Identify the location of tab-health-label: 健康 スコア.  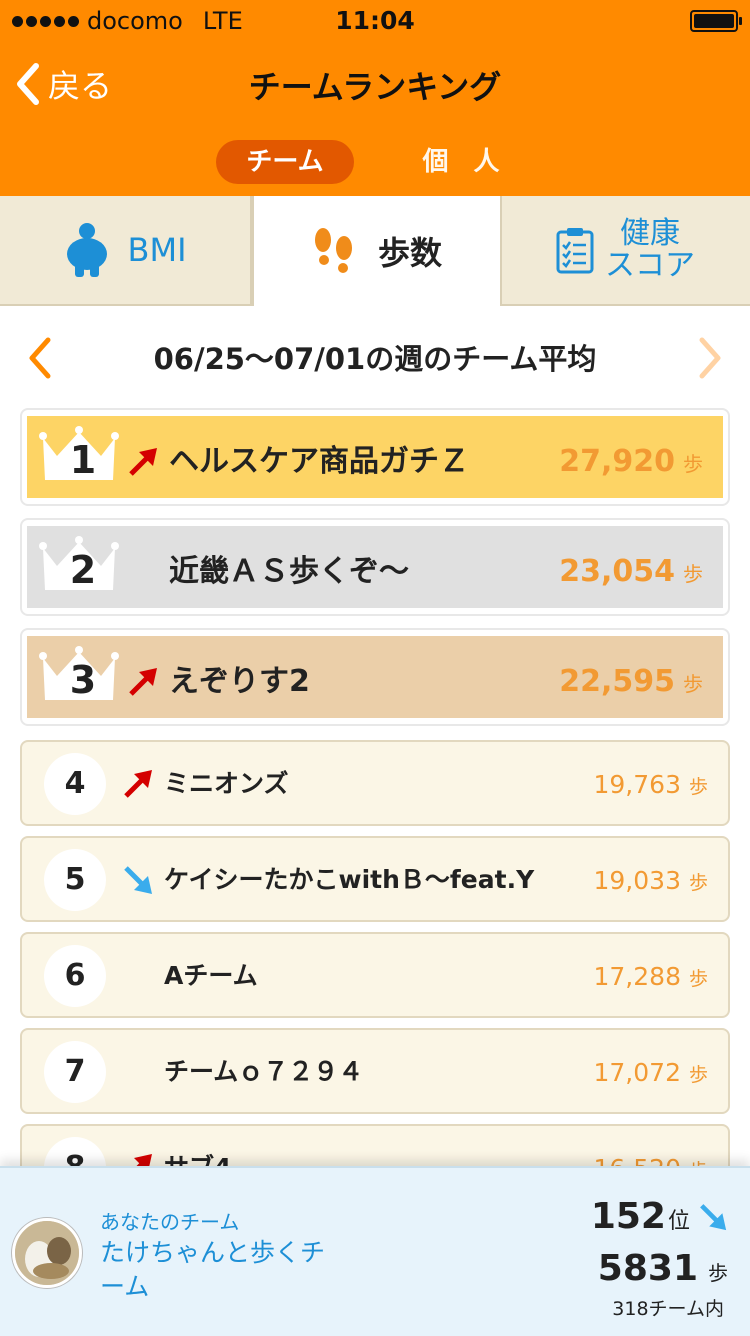
(650, 250).